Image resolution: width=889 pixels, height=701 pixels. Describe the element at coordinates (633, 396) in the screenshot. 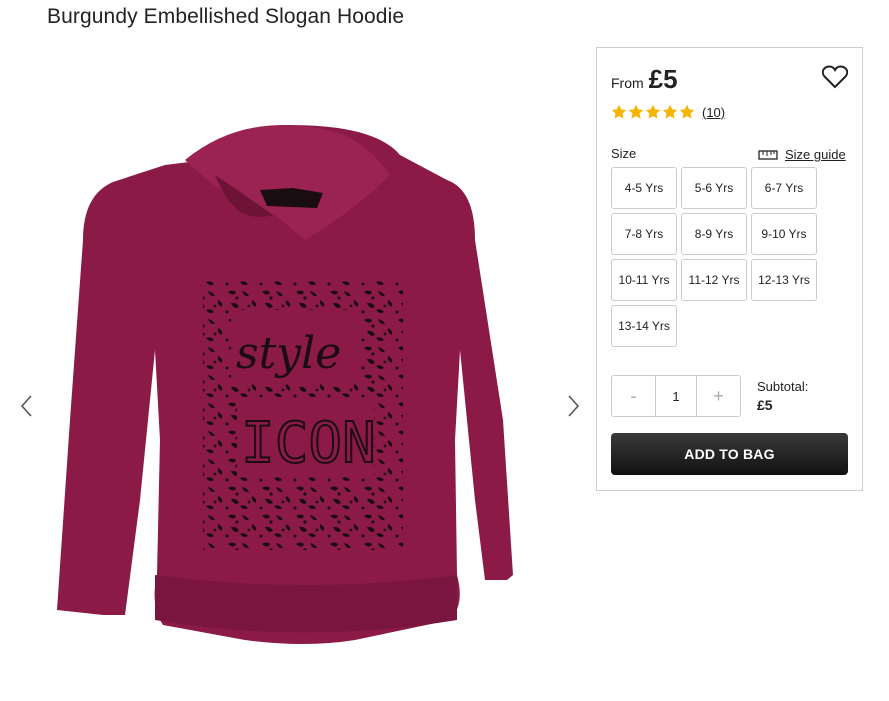

I see `quantity-decrease-button: -` at that location.